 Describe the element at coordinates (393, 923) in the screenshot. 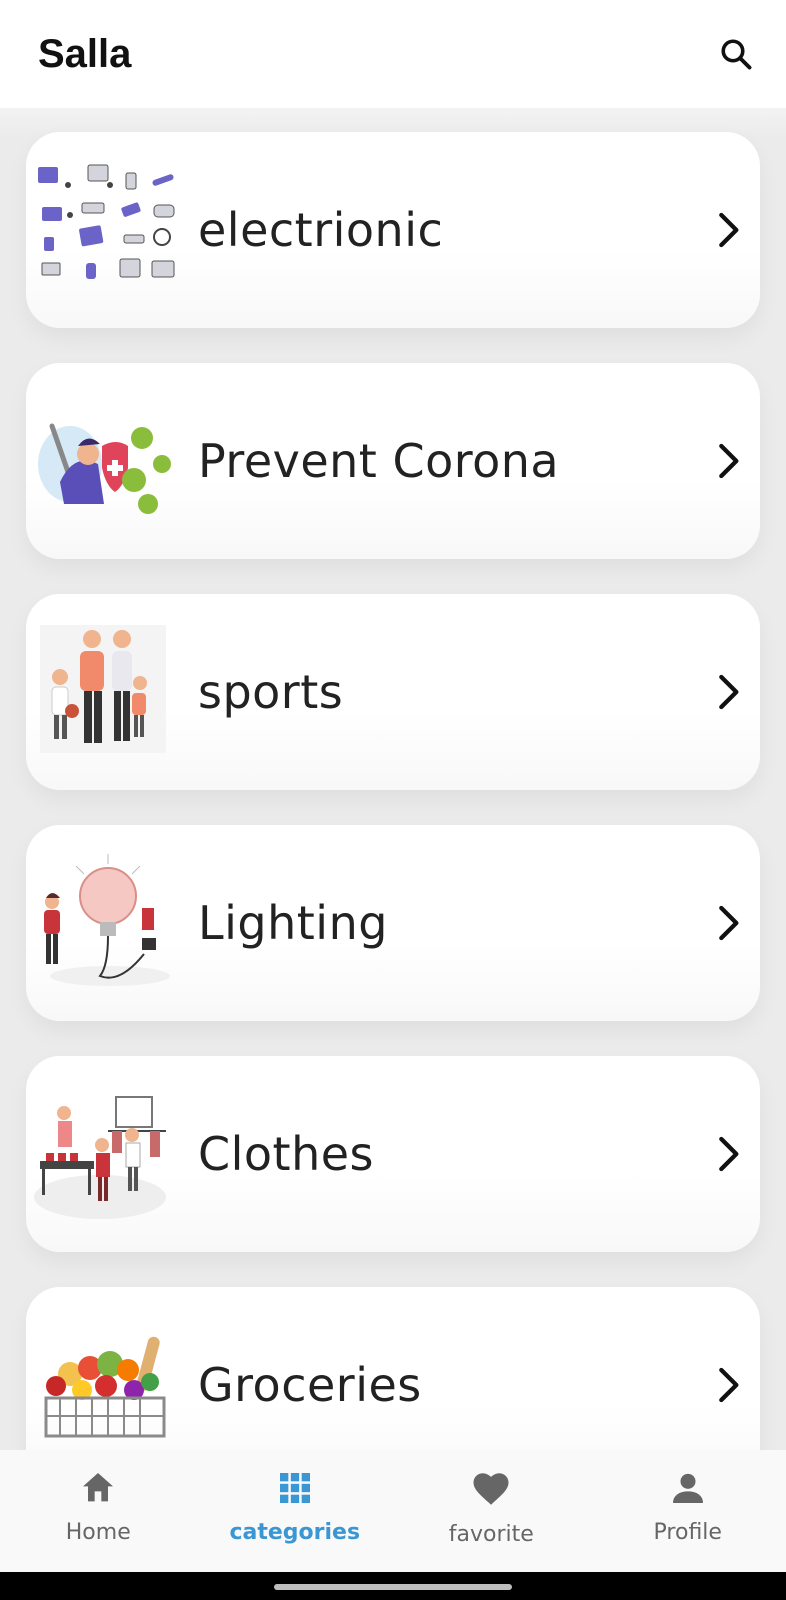

I see `category-card-lighting: Lighting` at that location.